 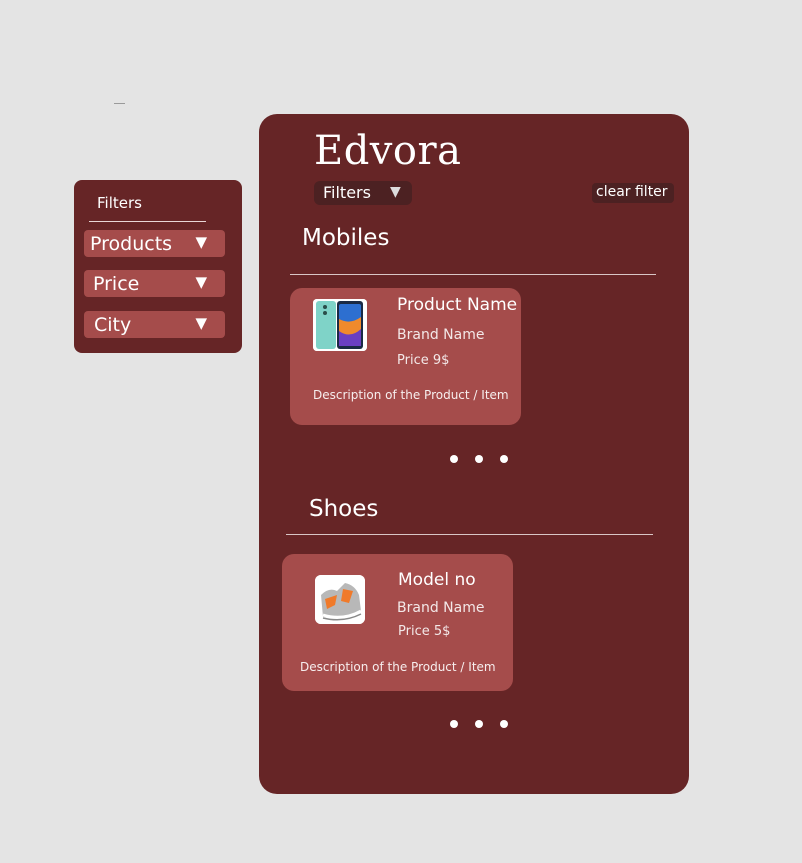 What do you see at coordinates (347, 192) in the screenshot?
I see `filters-button-label: Filters` at bounding box center [347, 192].